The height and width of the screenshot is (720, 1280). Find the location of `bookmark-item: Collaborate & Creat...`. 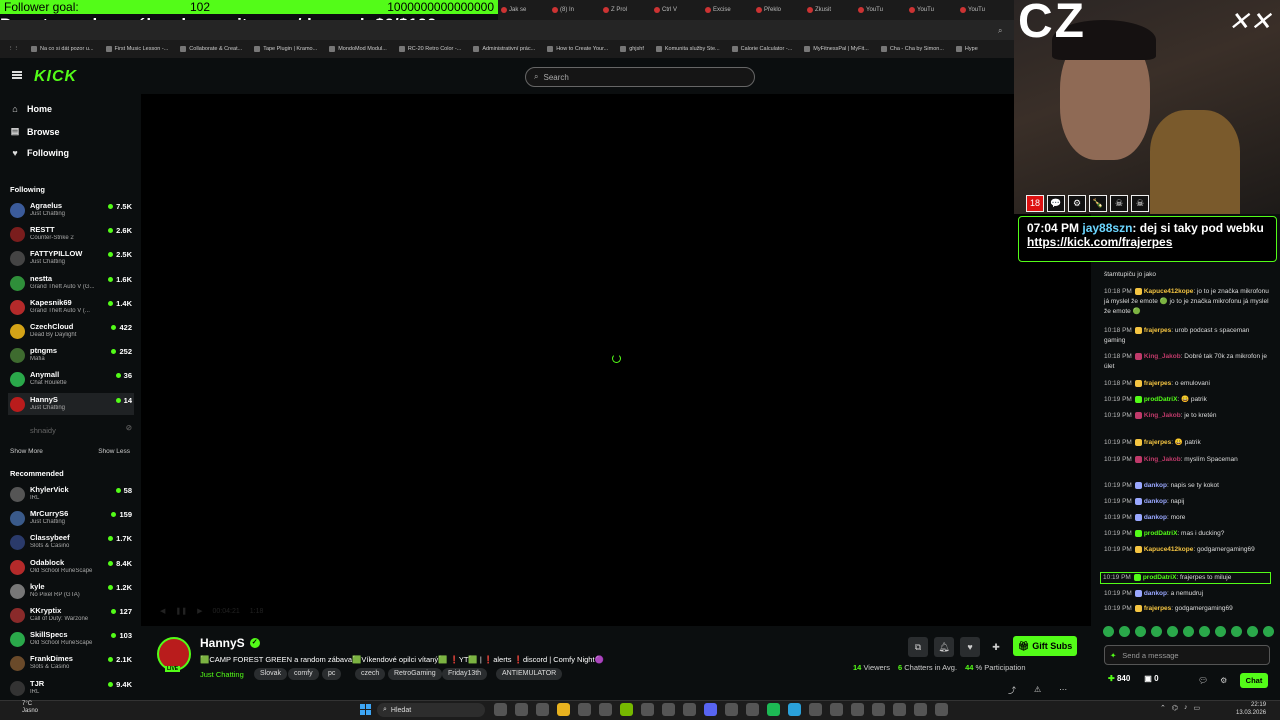

bookmark-item: Collaborate & Creat... is located at coordinates (211, 49).